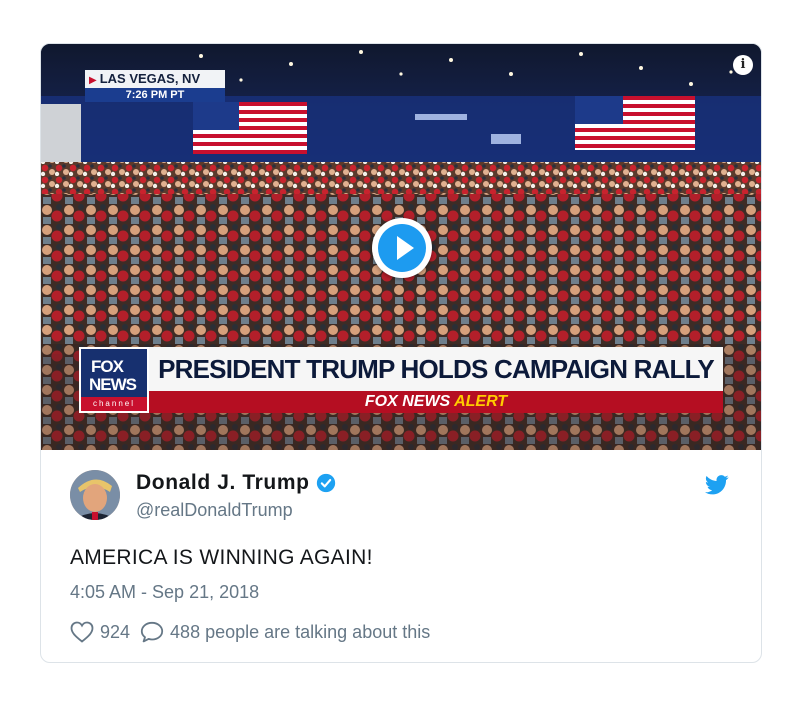 This screenshot has width=799, height=705. What do you see at coordinates (150, 78) in the screenshot?
I see `location-label: LAS VEGAS, NV` at bounding box center [150, 78].